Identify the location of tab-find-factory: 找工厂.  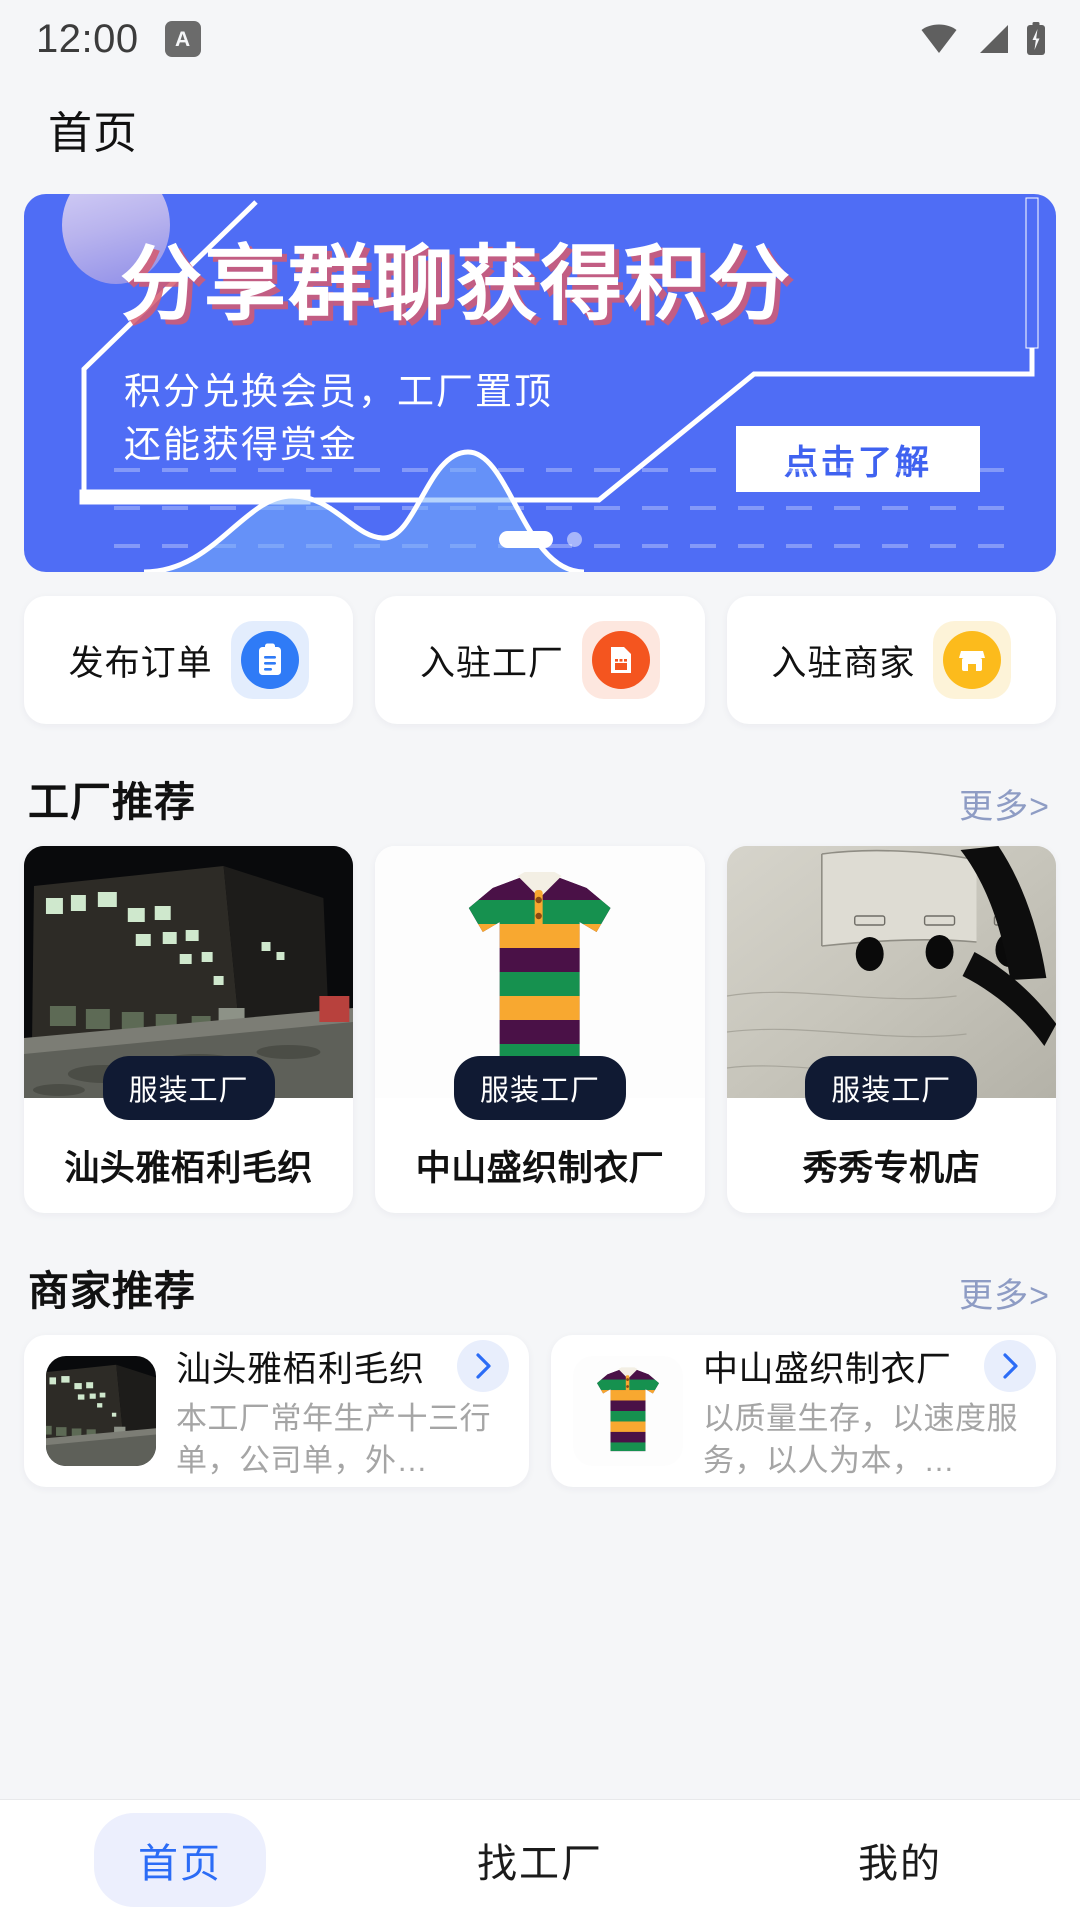
(540, 1860).